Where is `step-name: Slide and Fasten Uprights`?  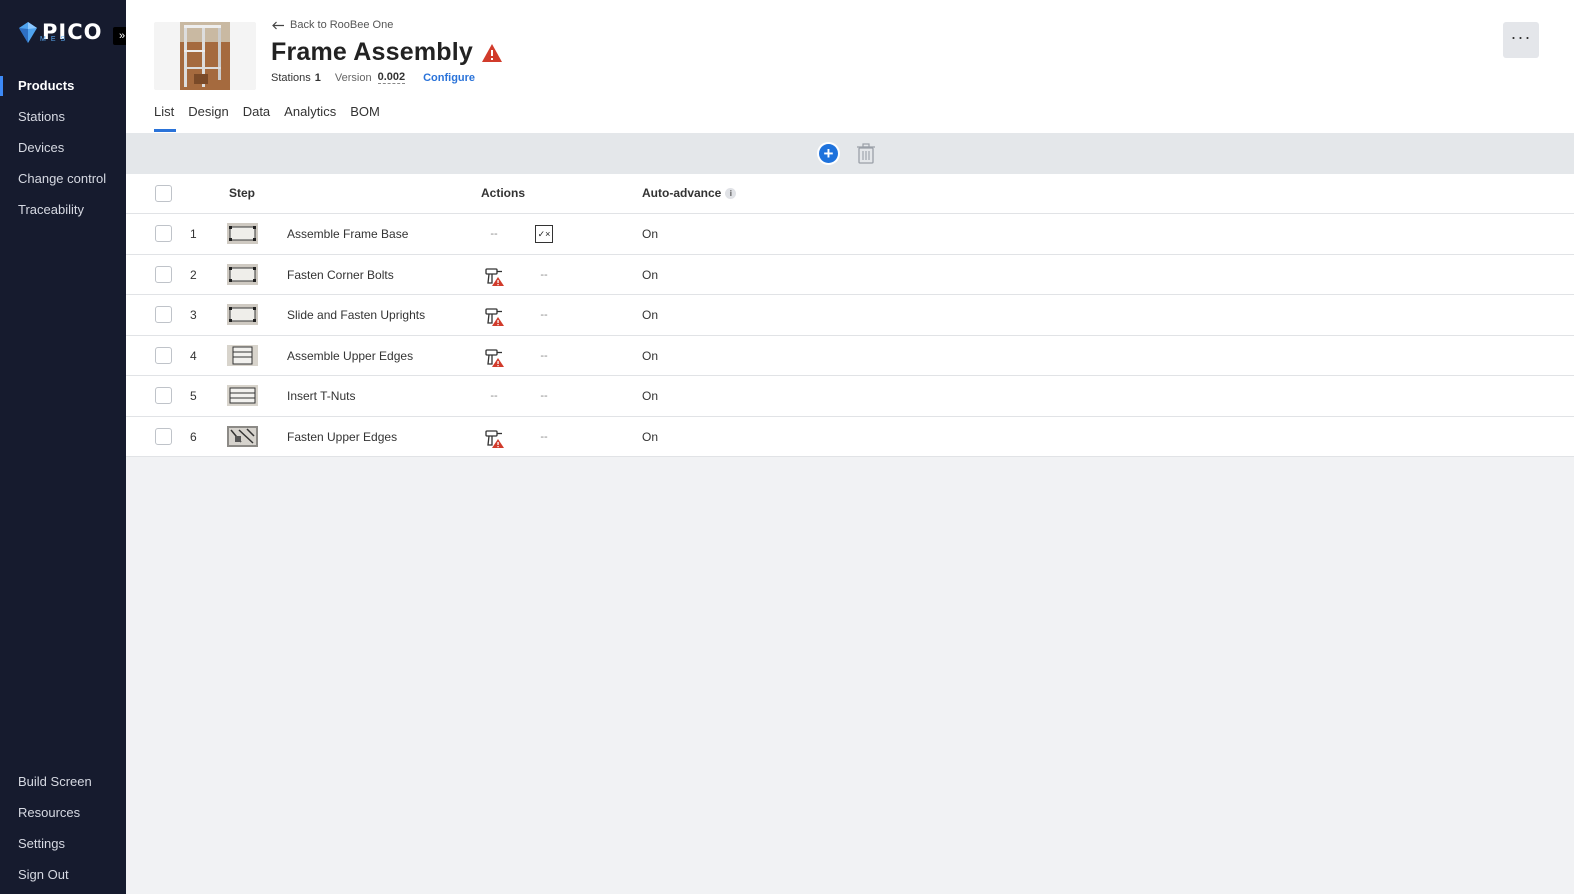
step-name: Slide and Fasten Uprights is located at coordinates (356, 315).